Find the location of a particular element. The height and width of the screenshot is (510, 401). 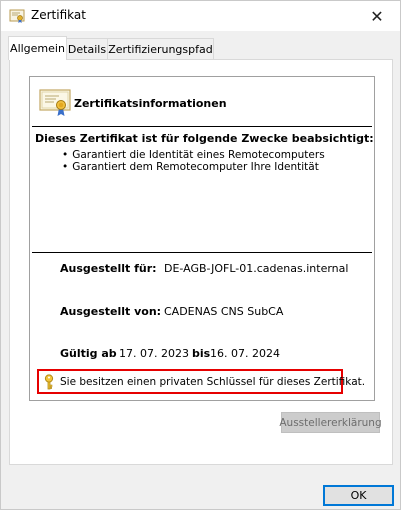

ok-label: OK is located at coordinates (358, 495).